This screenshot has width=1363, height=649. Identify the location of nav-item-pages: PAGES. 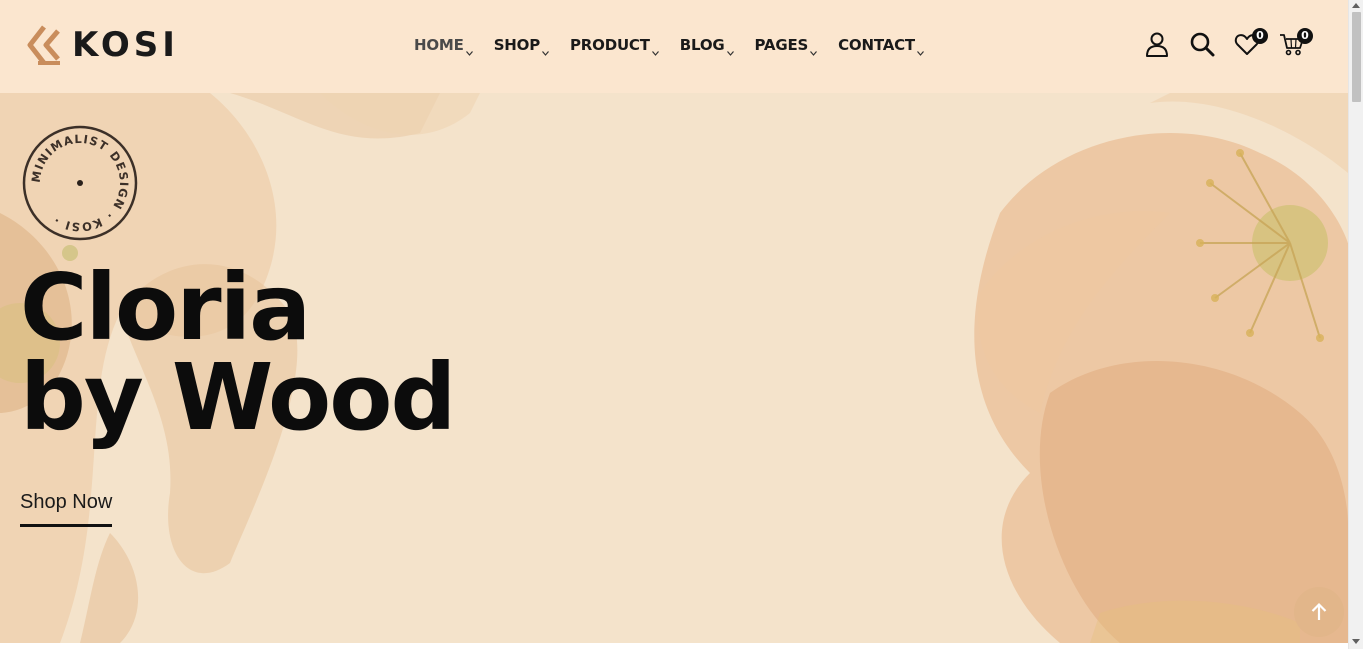
(786, 46).